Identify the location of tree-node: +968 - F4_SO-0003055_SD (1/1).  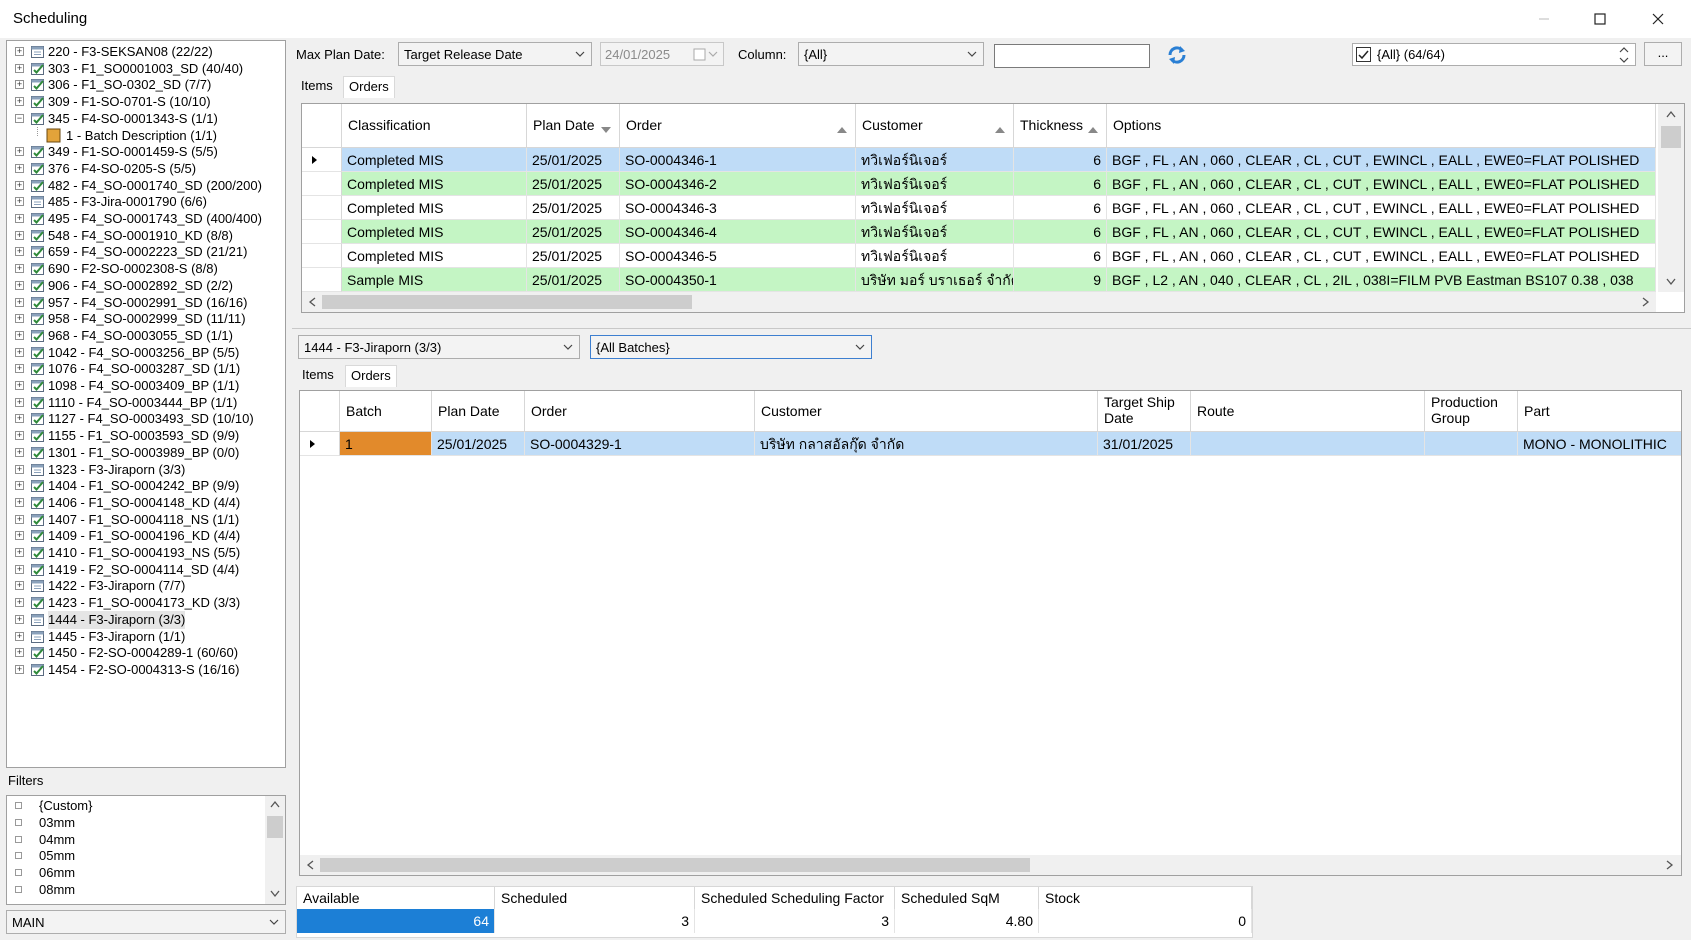
(145, 336).